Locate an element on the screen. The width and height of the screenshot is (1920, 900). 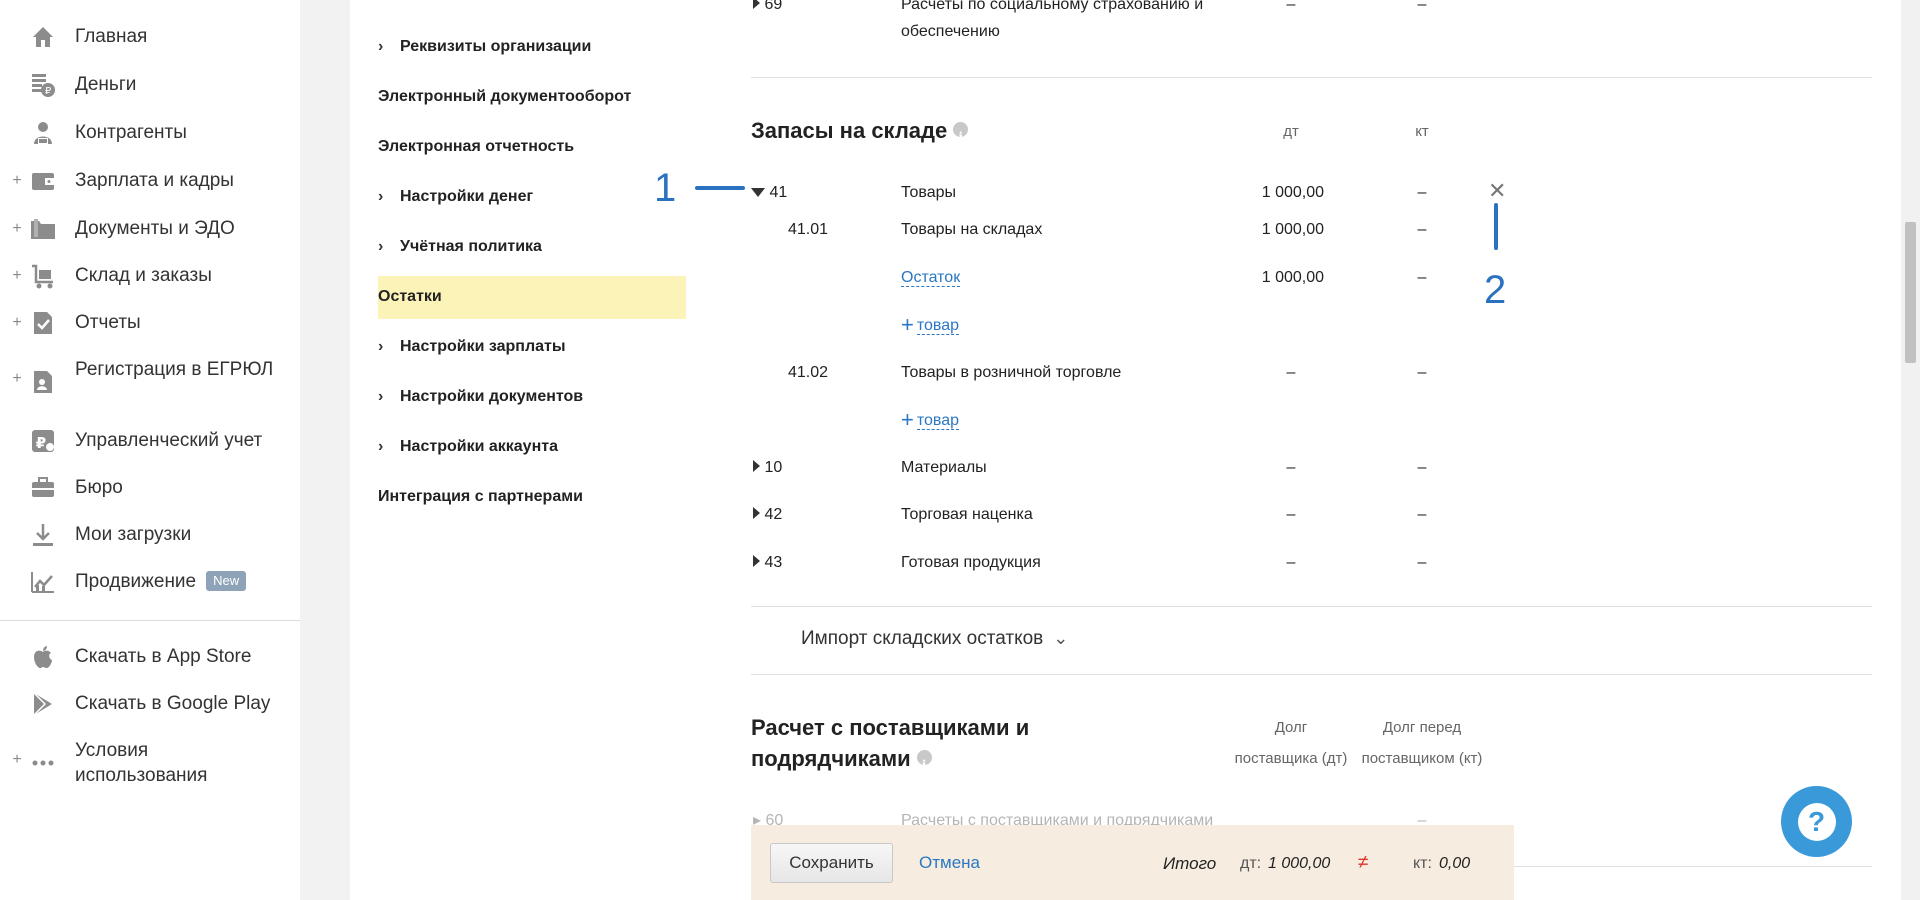
scrollbar-thumb is located at coordinates (1910, 292).